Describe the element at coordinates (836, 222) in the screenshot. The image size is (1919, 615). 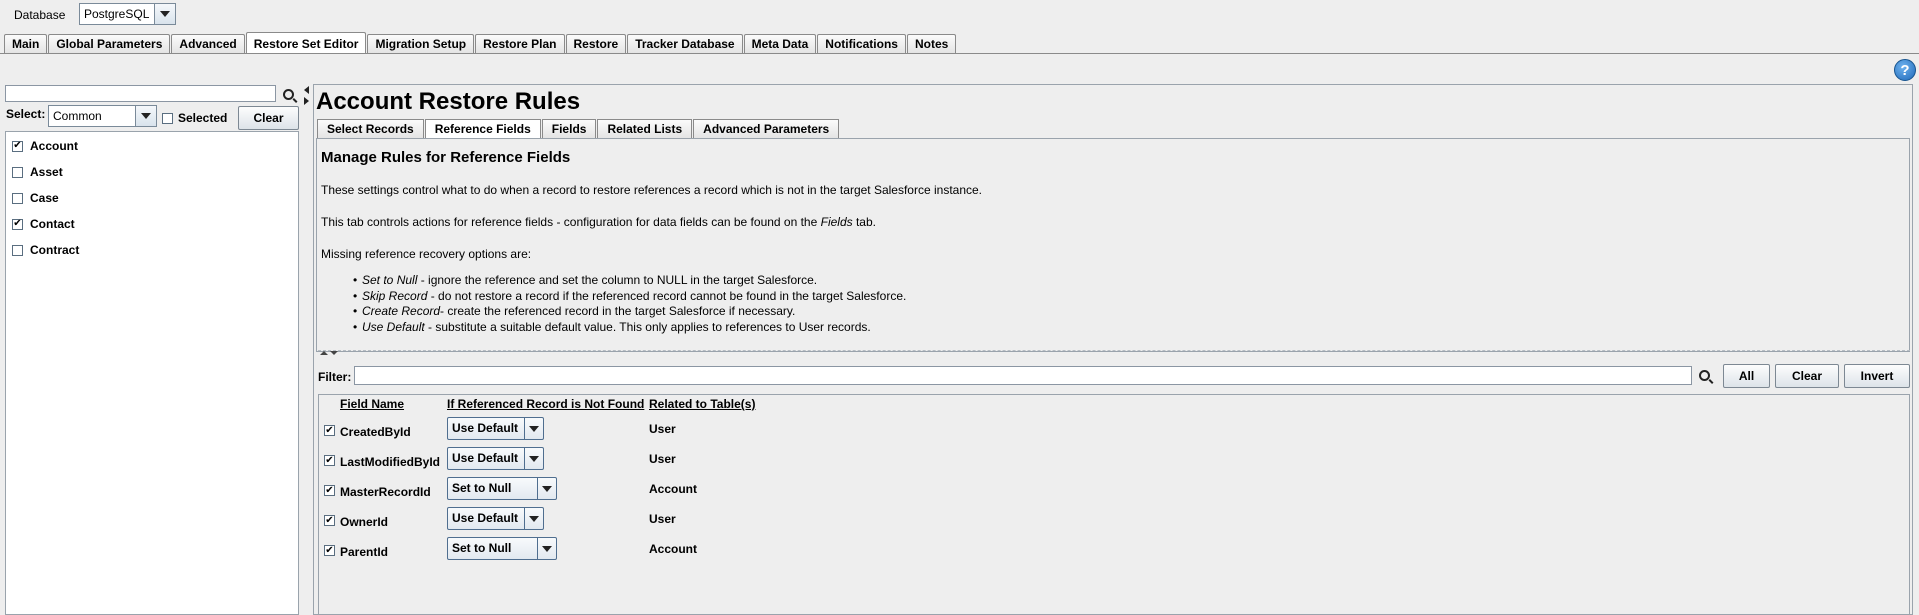
I see `fields-tab-reference: Fields` at that location.